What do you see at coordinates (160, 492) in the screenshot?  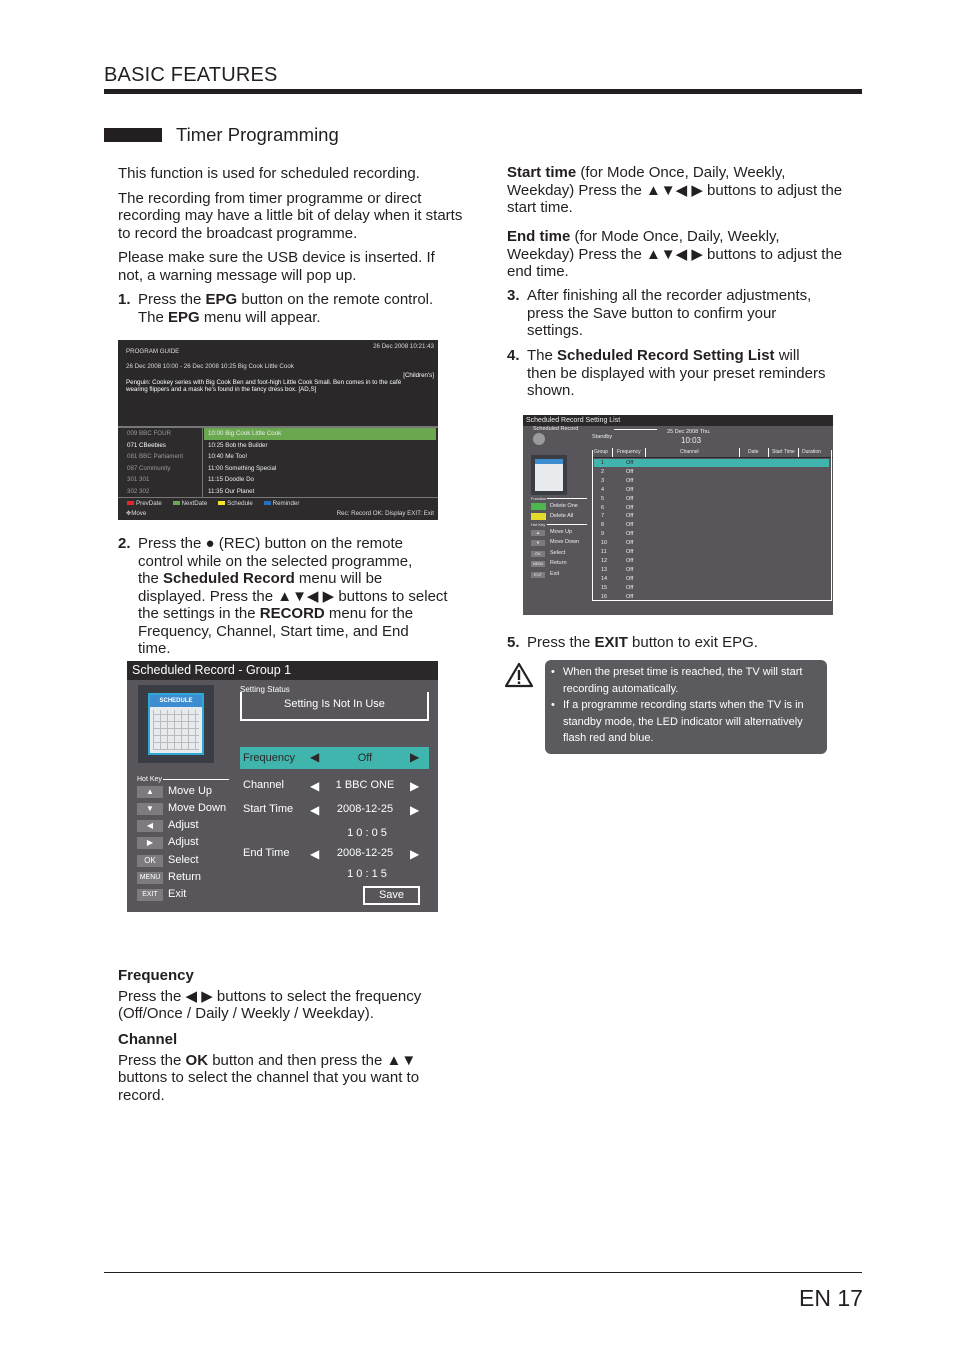 I see `epg-channel: 302 302` at bounding box center [160, 492].